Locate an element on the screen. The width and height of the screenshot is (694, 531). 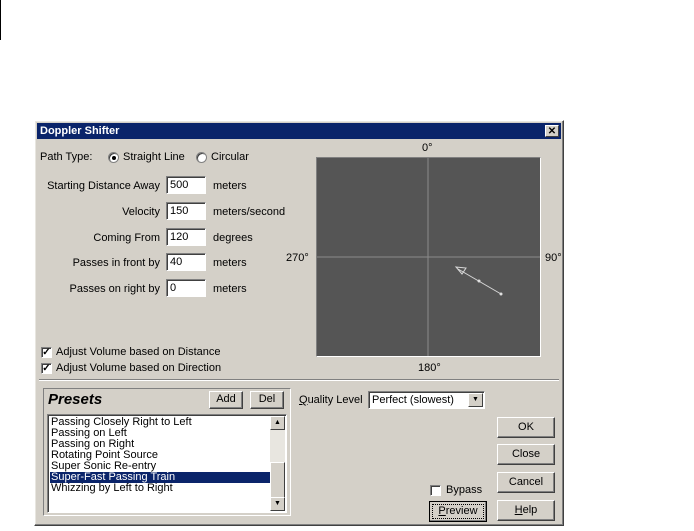
velocity-label: Velocity is located at coordinates (141, 212).